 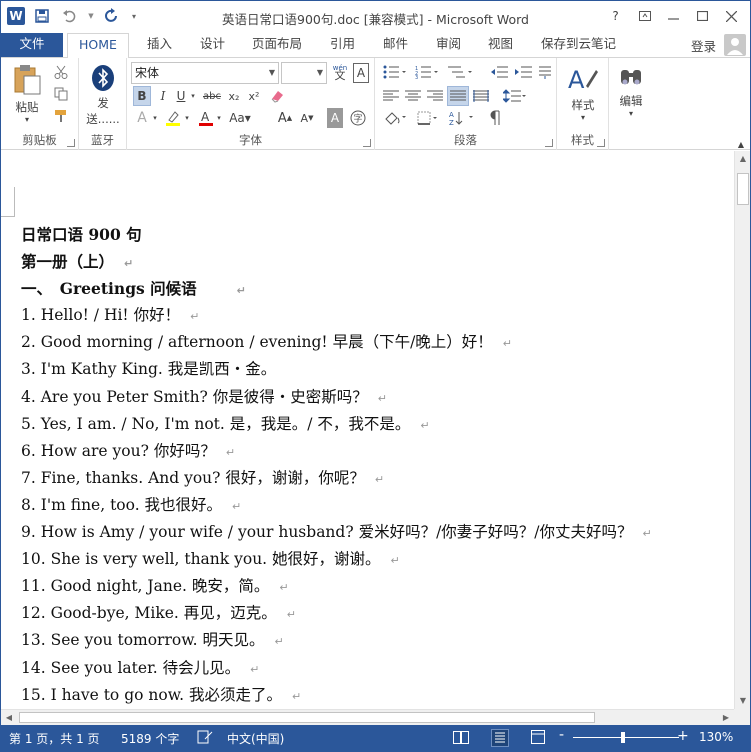 What do you see at coordinates (212, 96) in the screenshot?
I see `strikethrough-button: abc` at bounding box center [212, 96].